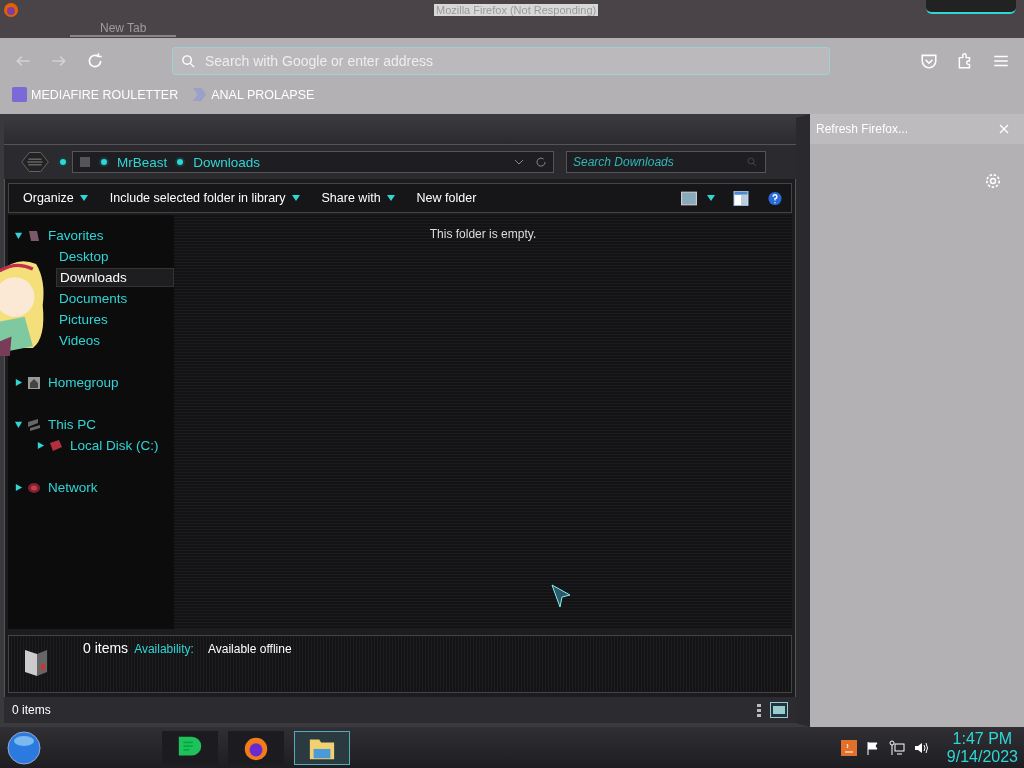 The height and width of the screenshot is (768, 1024). What do you see at coordinates (115, 278) in the screenshot?
I see `tree-item: Downloads` at bounding box center [115, 278].